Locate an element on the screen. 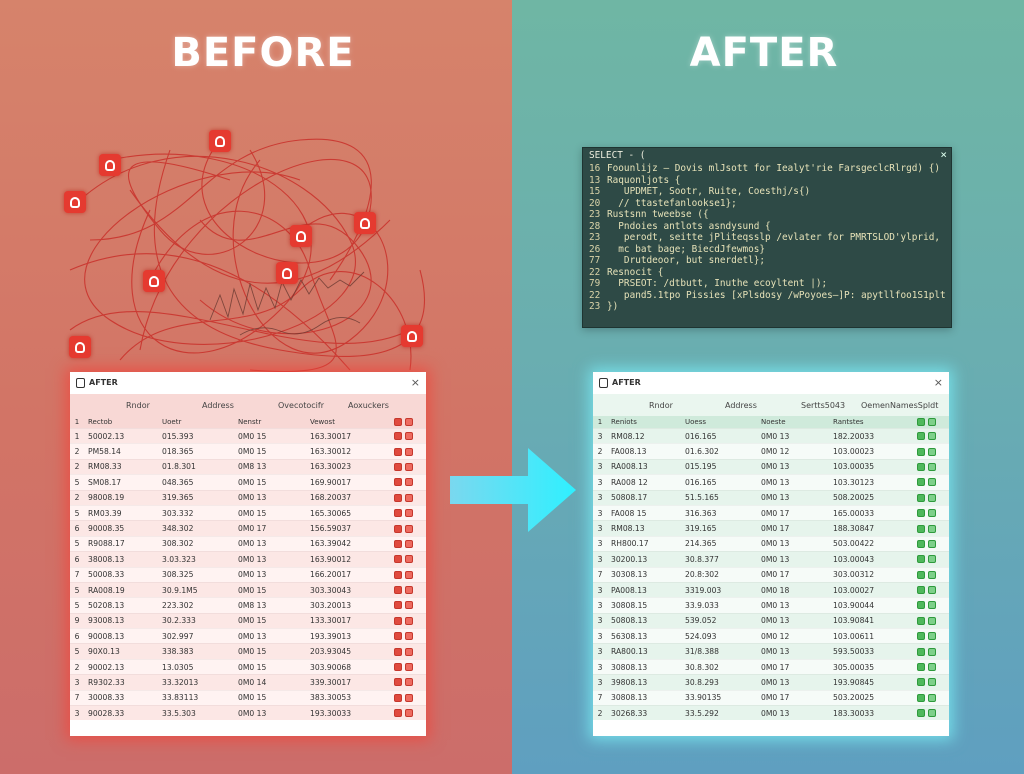  table-row: 3 50808.13 539.052 0M0 13 103.90841 is located at coordinates (771, 620).